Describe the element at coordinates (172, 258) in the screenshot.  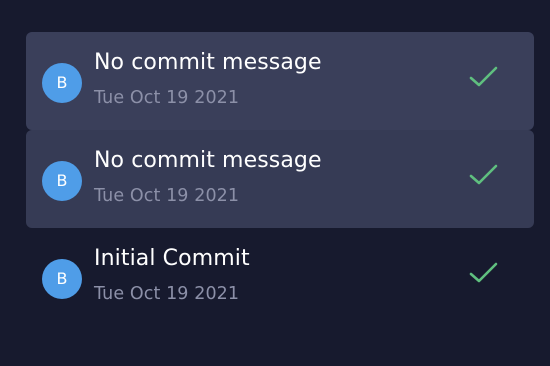
I see `commit-message: Initial Commit` at that location.